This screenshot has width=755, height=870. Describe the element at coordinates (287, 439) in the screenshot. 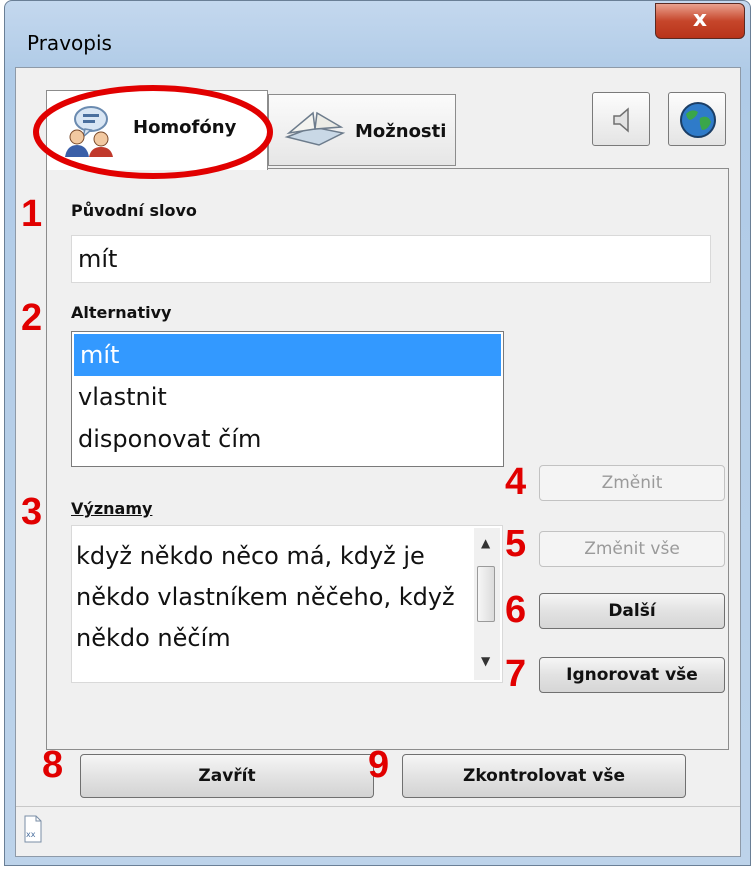

I see `list-item: disponovat čím` at that location.